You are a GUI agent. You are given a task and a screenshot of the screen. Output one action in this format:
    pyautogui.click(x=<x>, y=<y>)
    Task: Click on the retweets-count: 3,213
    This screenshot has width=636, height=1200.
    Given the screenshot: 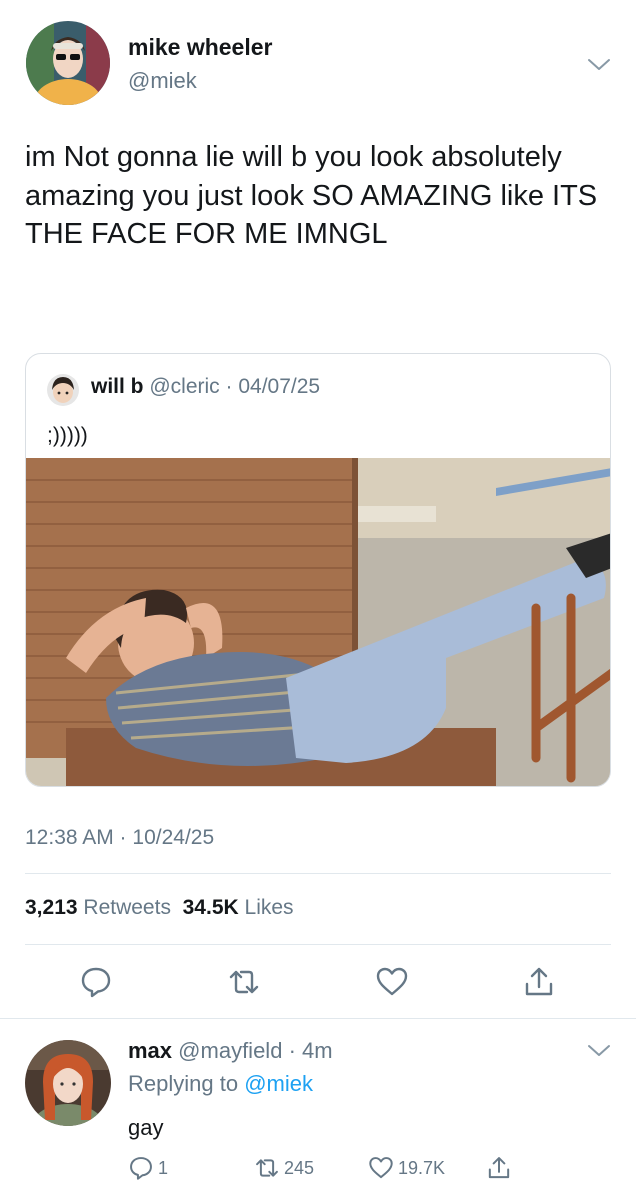 What is the action you would take?
    pyautogui.click(x=51, y=907)
    